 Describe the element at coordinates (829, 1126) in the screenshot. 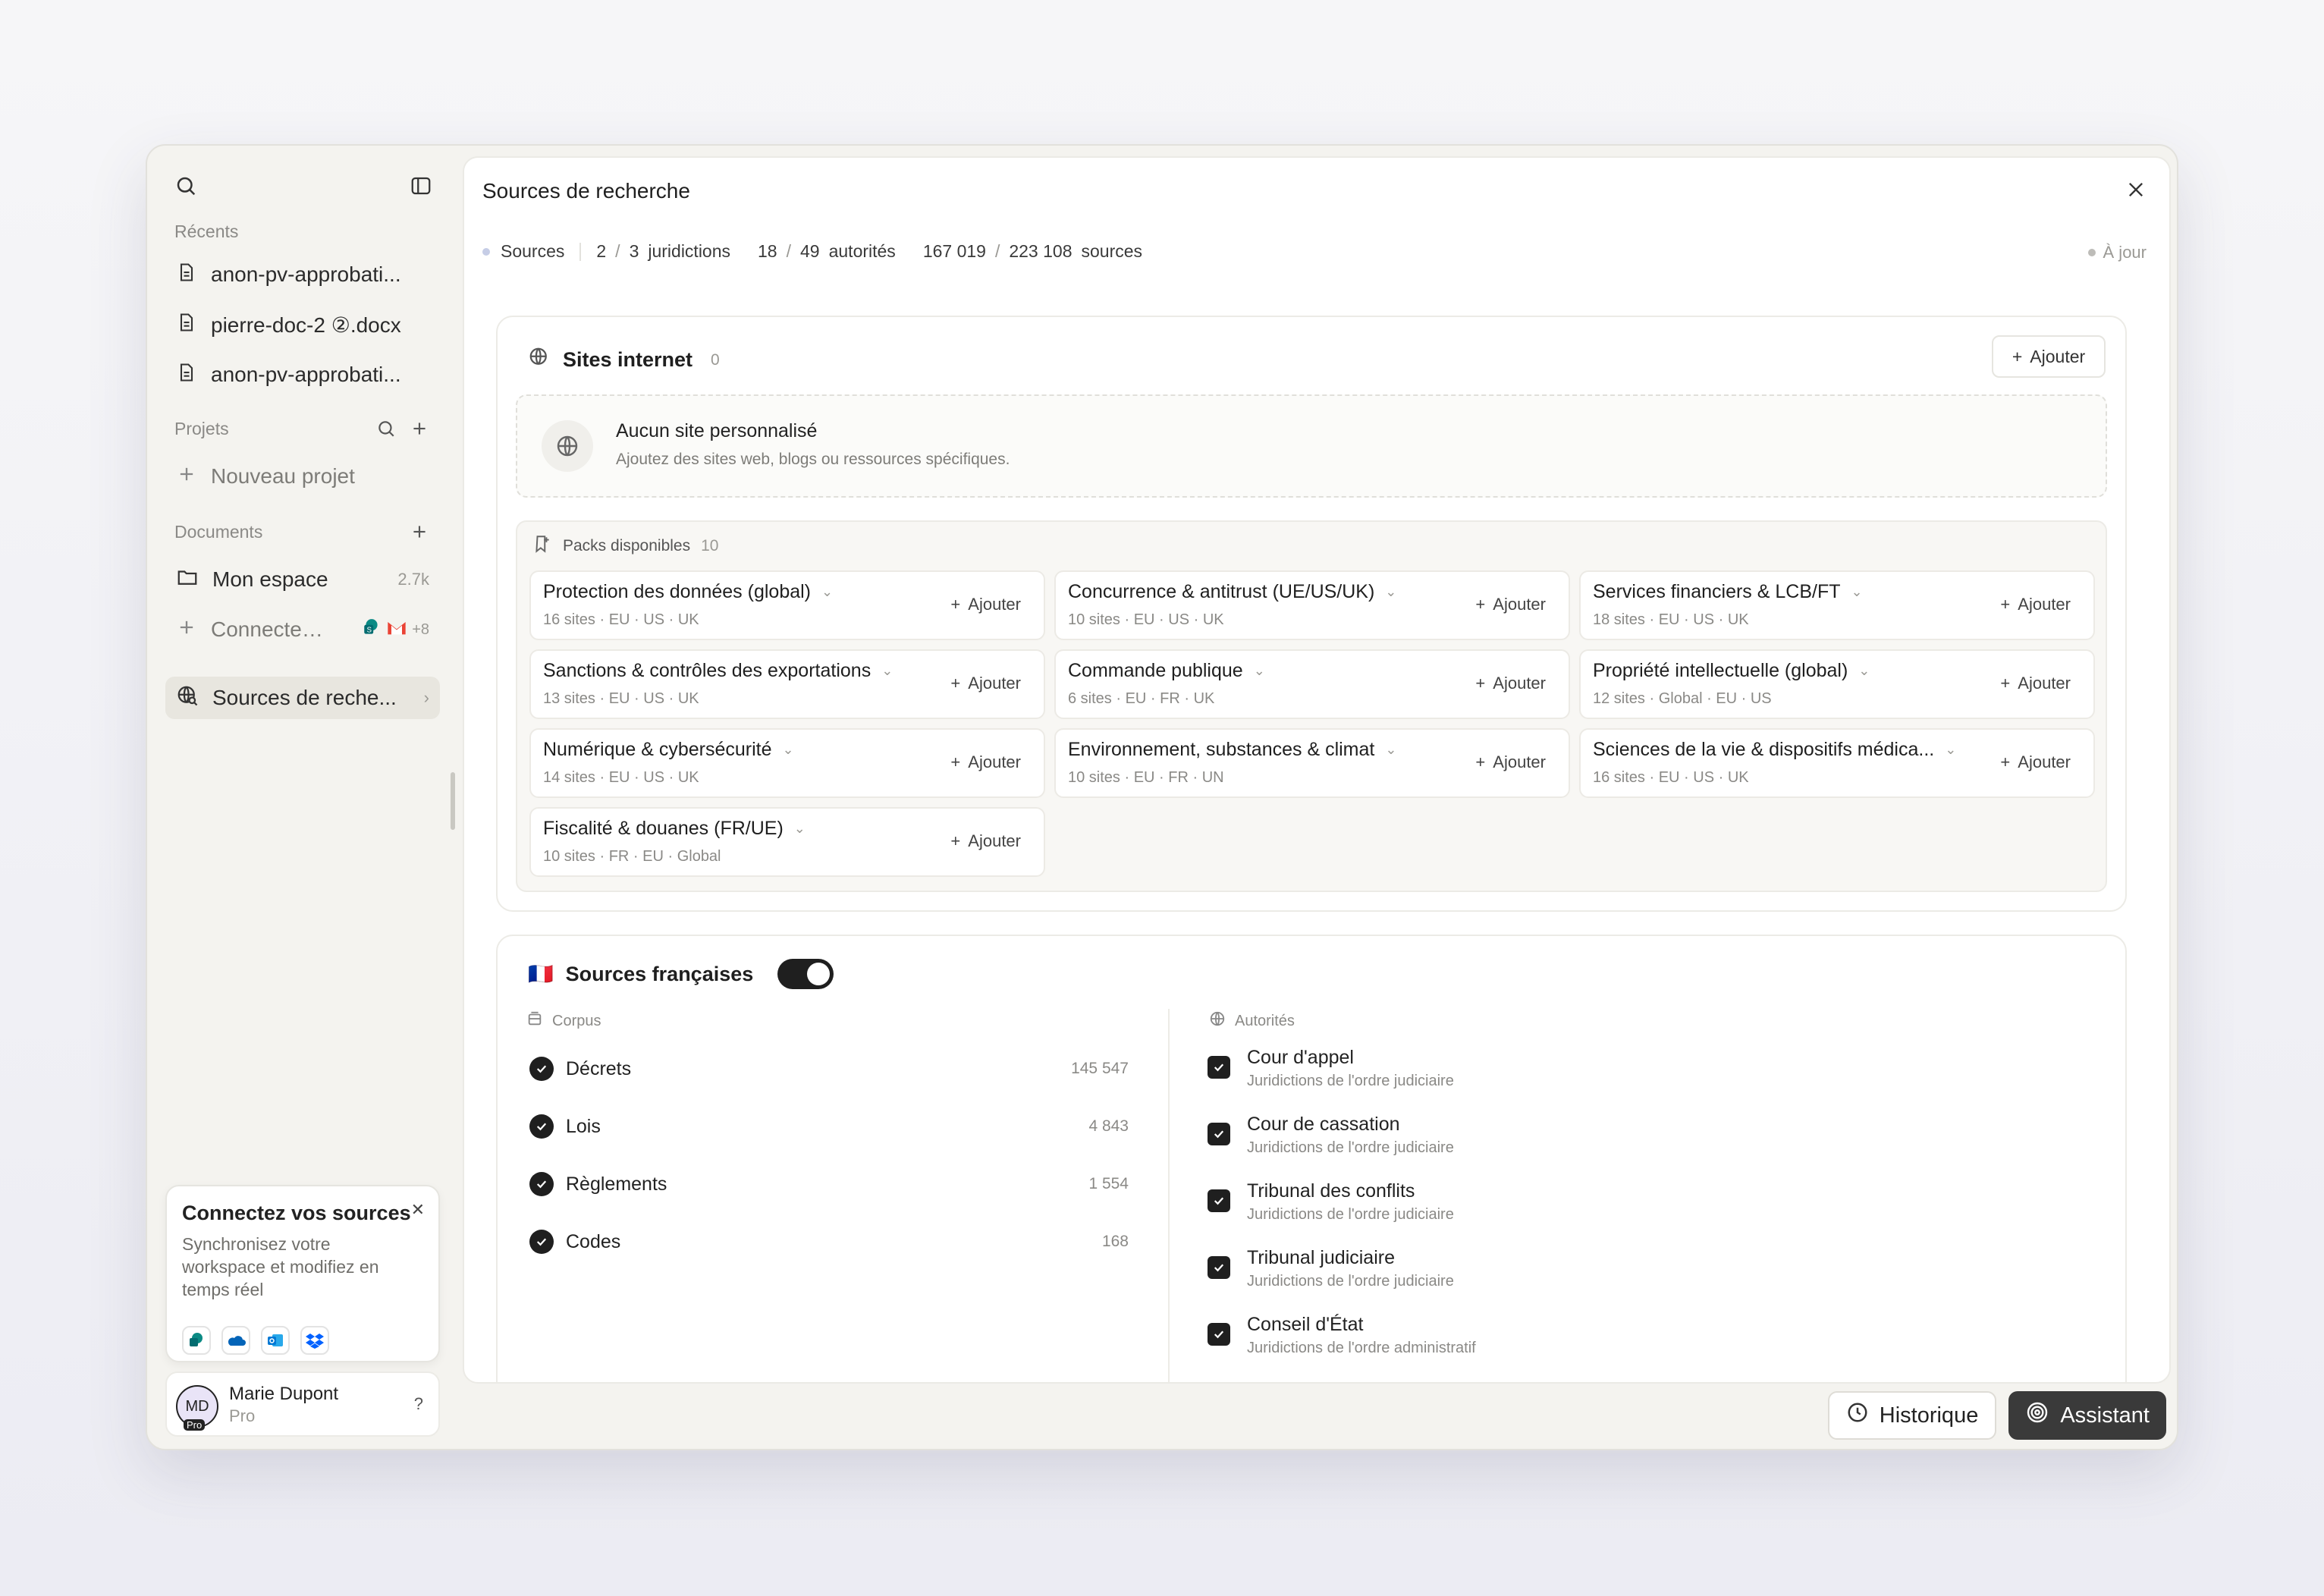

I see `corpus-item: Lois 4 843` at that location.